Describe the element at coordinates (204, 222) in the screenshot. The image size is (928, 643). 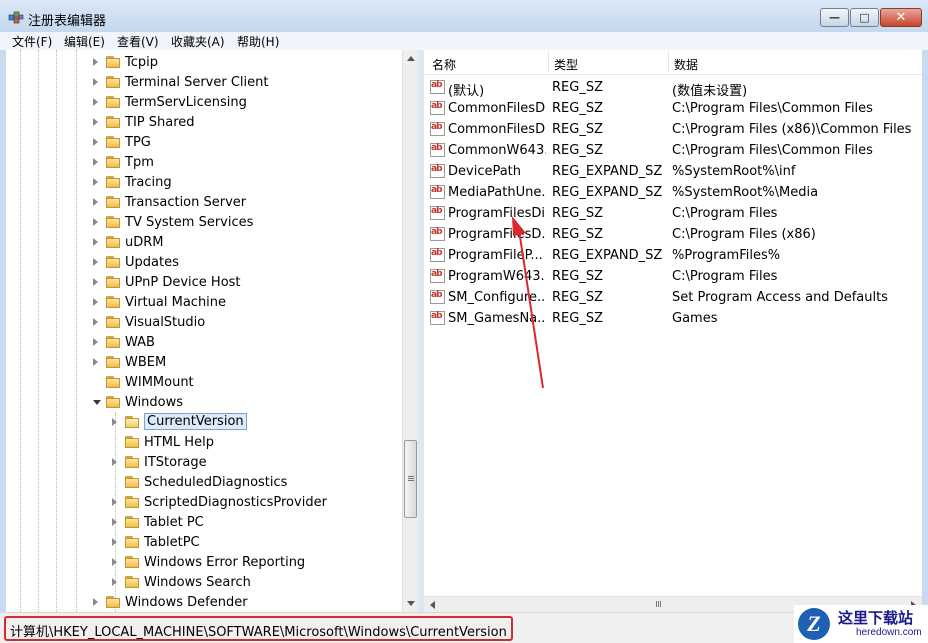
I see `tree-item: TV System Services` at that location.